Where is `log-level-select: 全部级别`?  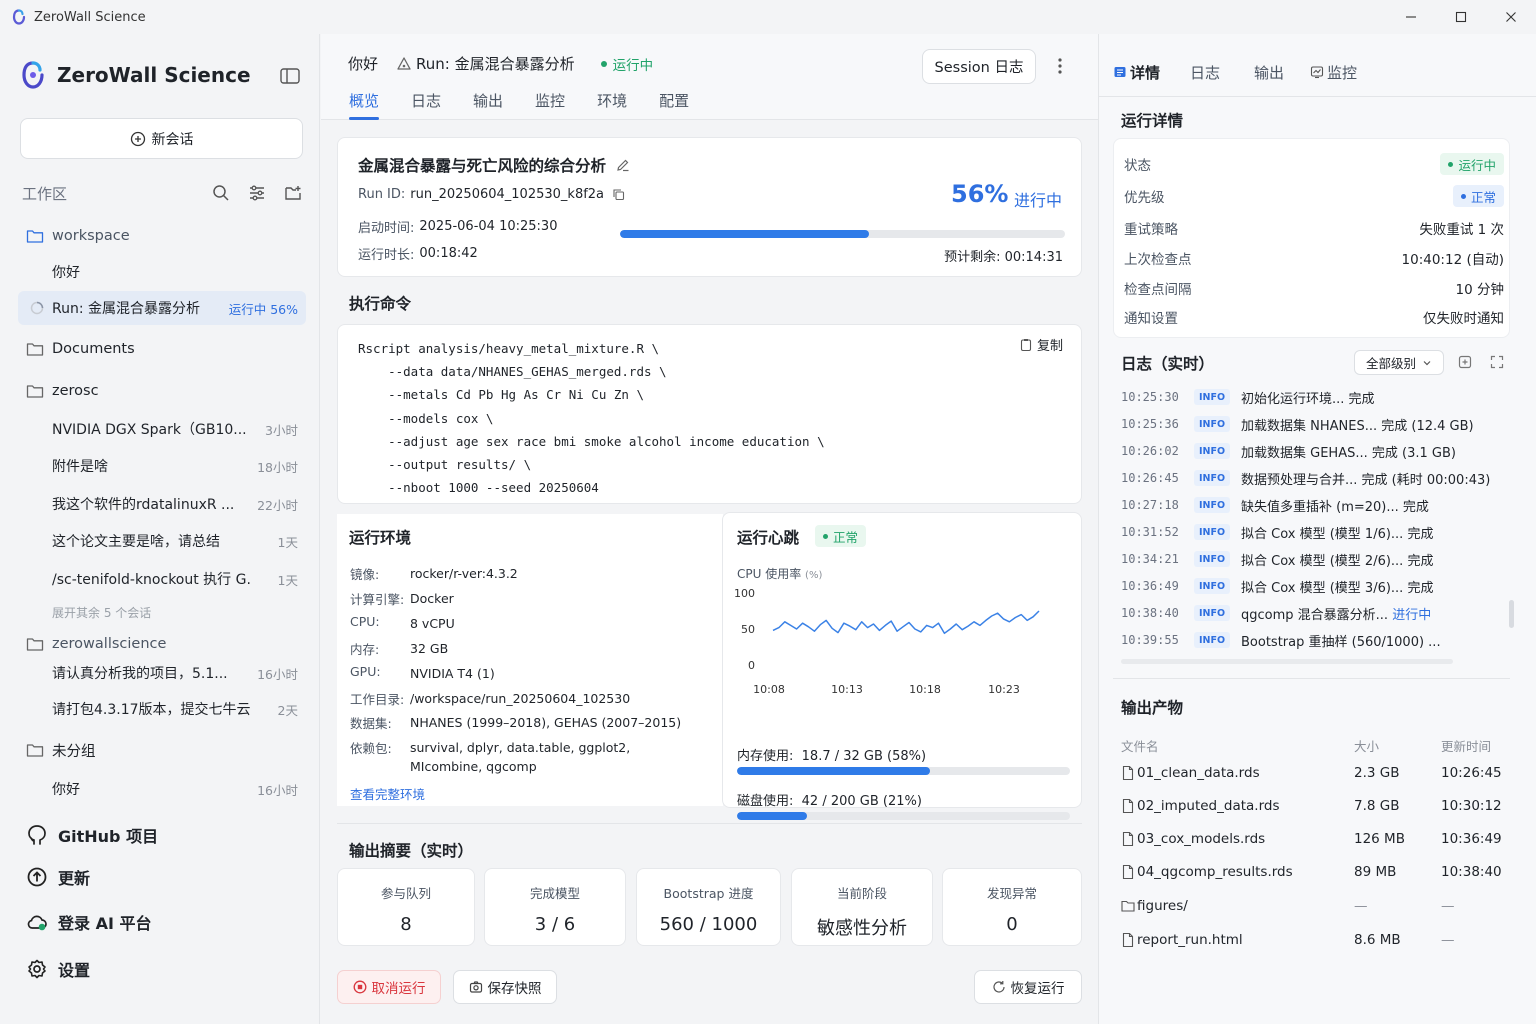
log-level-select: 全部级别 is located at coordinates (1399, 362).